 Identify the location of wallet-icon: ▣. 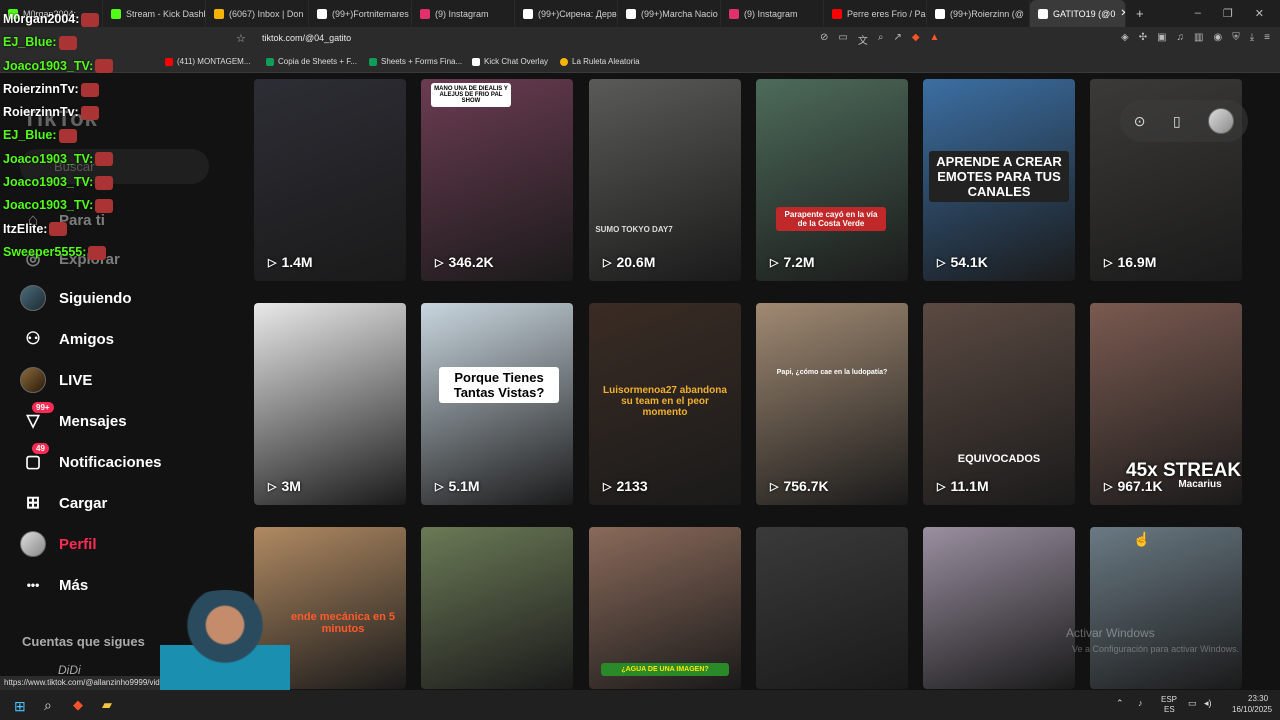
(1161, 37).